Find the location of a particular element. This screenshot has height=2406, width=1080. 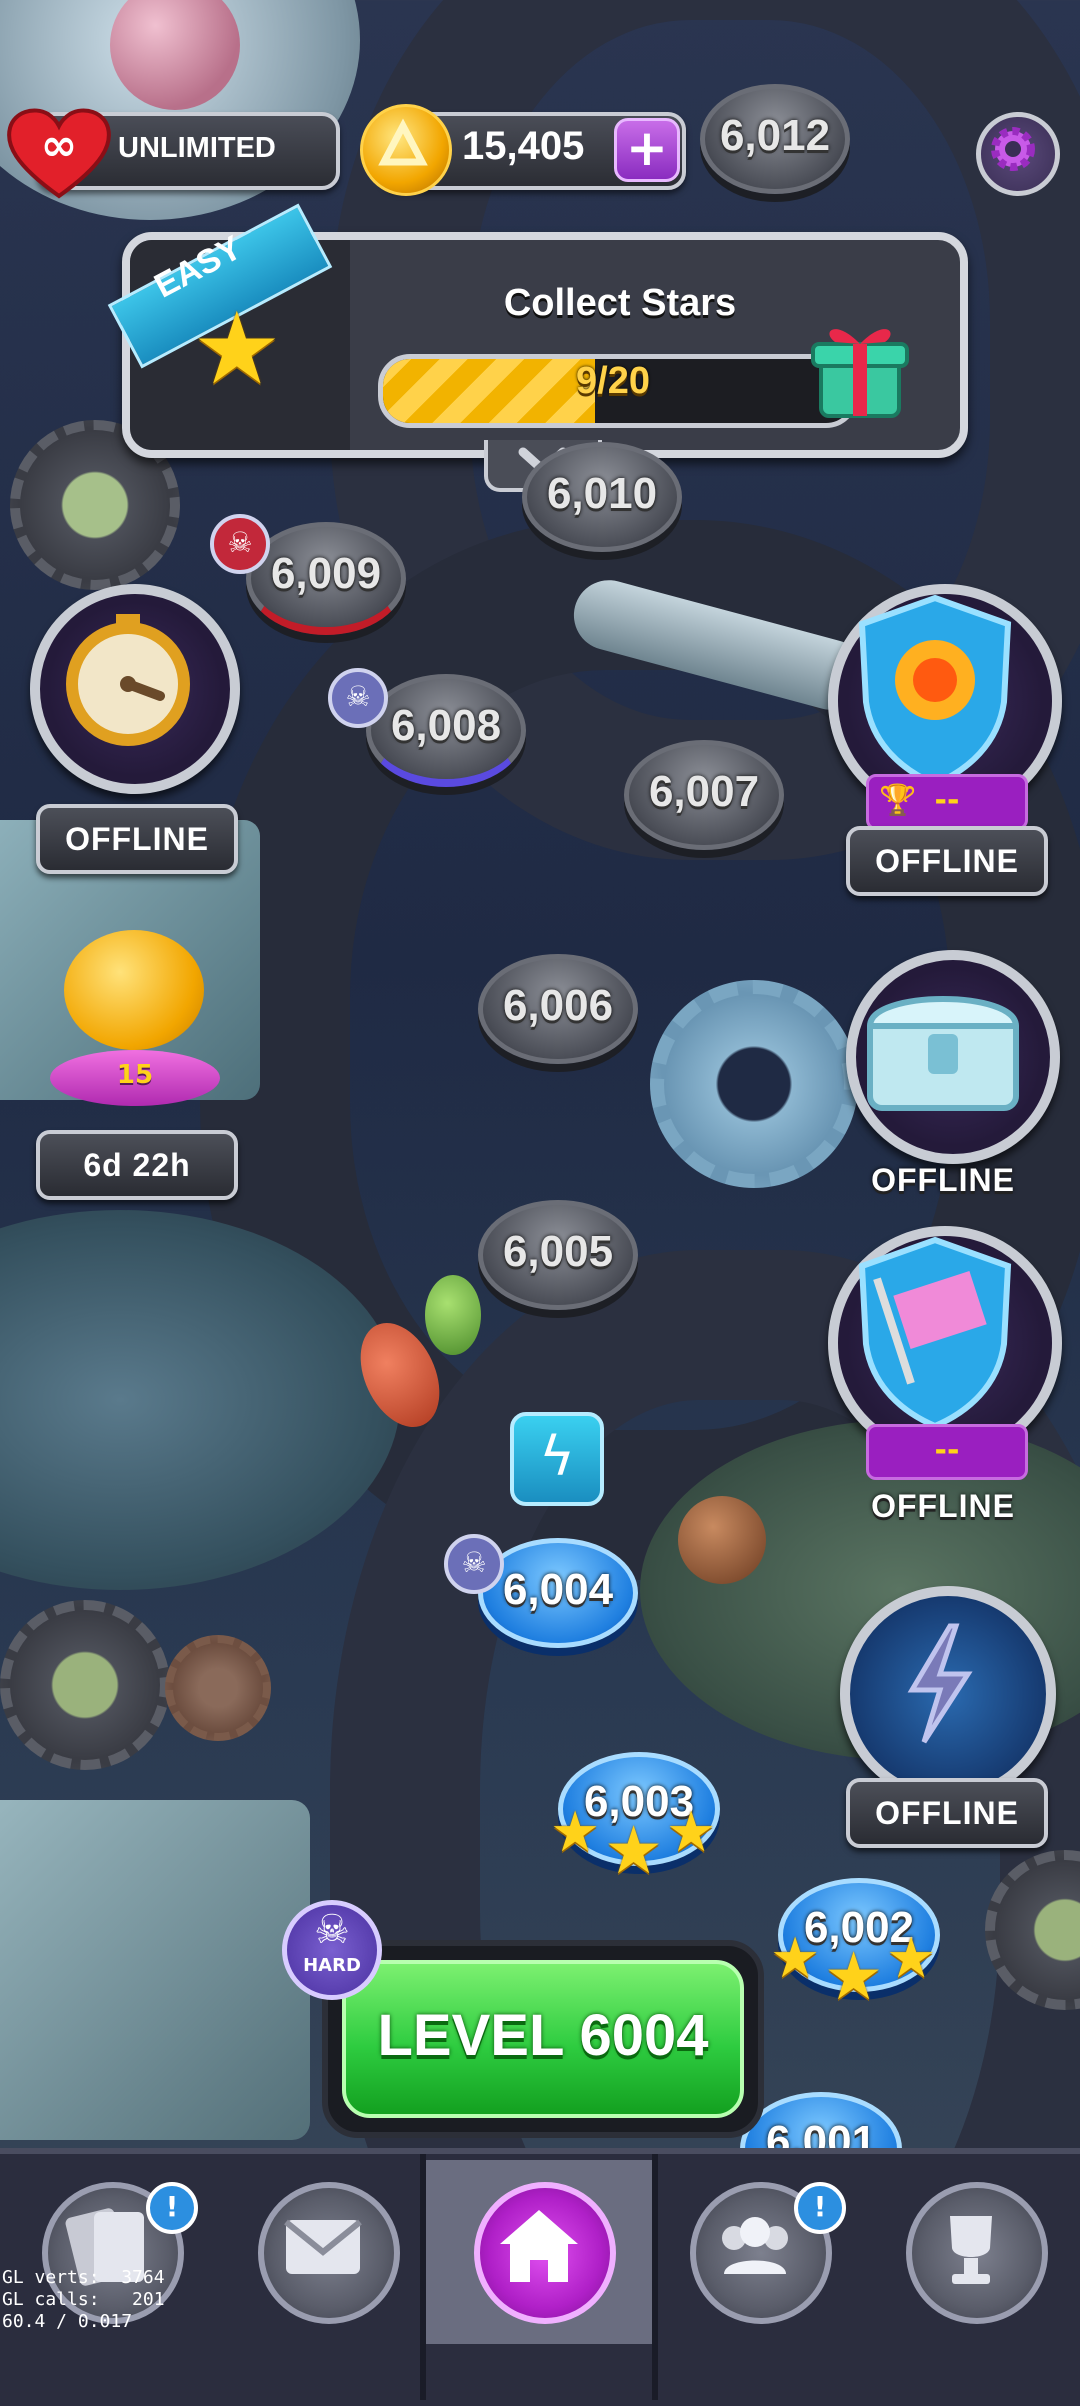

hard-difficulty-badge: ☠ HARD is located at coordinates (332, 1950).